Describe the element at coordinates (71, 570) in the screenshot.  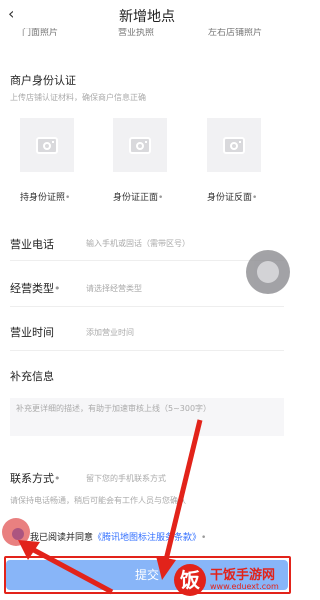
I see `arrow-line-left` at that location.